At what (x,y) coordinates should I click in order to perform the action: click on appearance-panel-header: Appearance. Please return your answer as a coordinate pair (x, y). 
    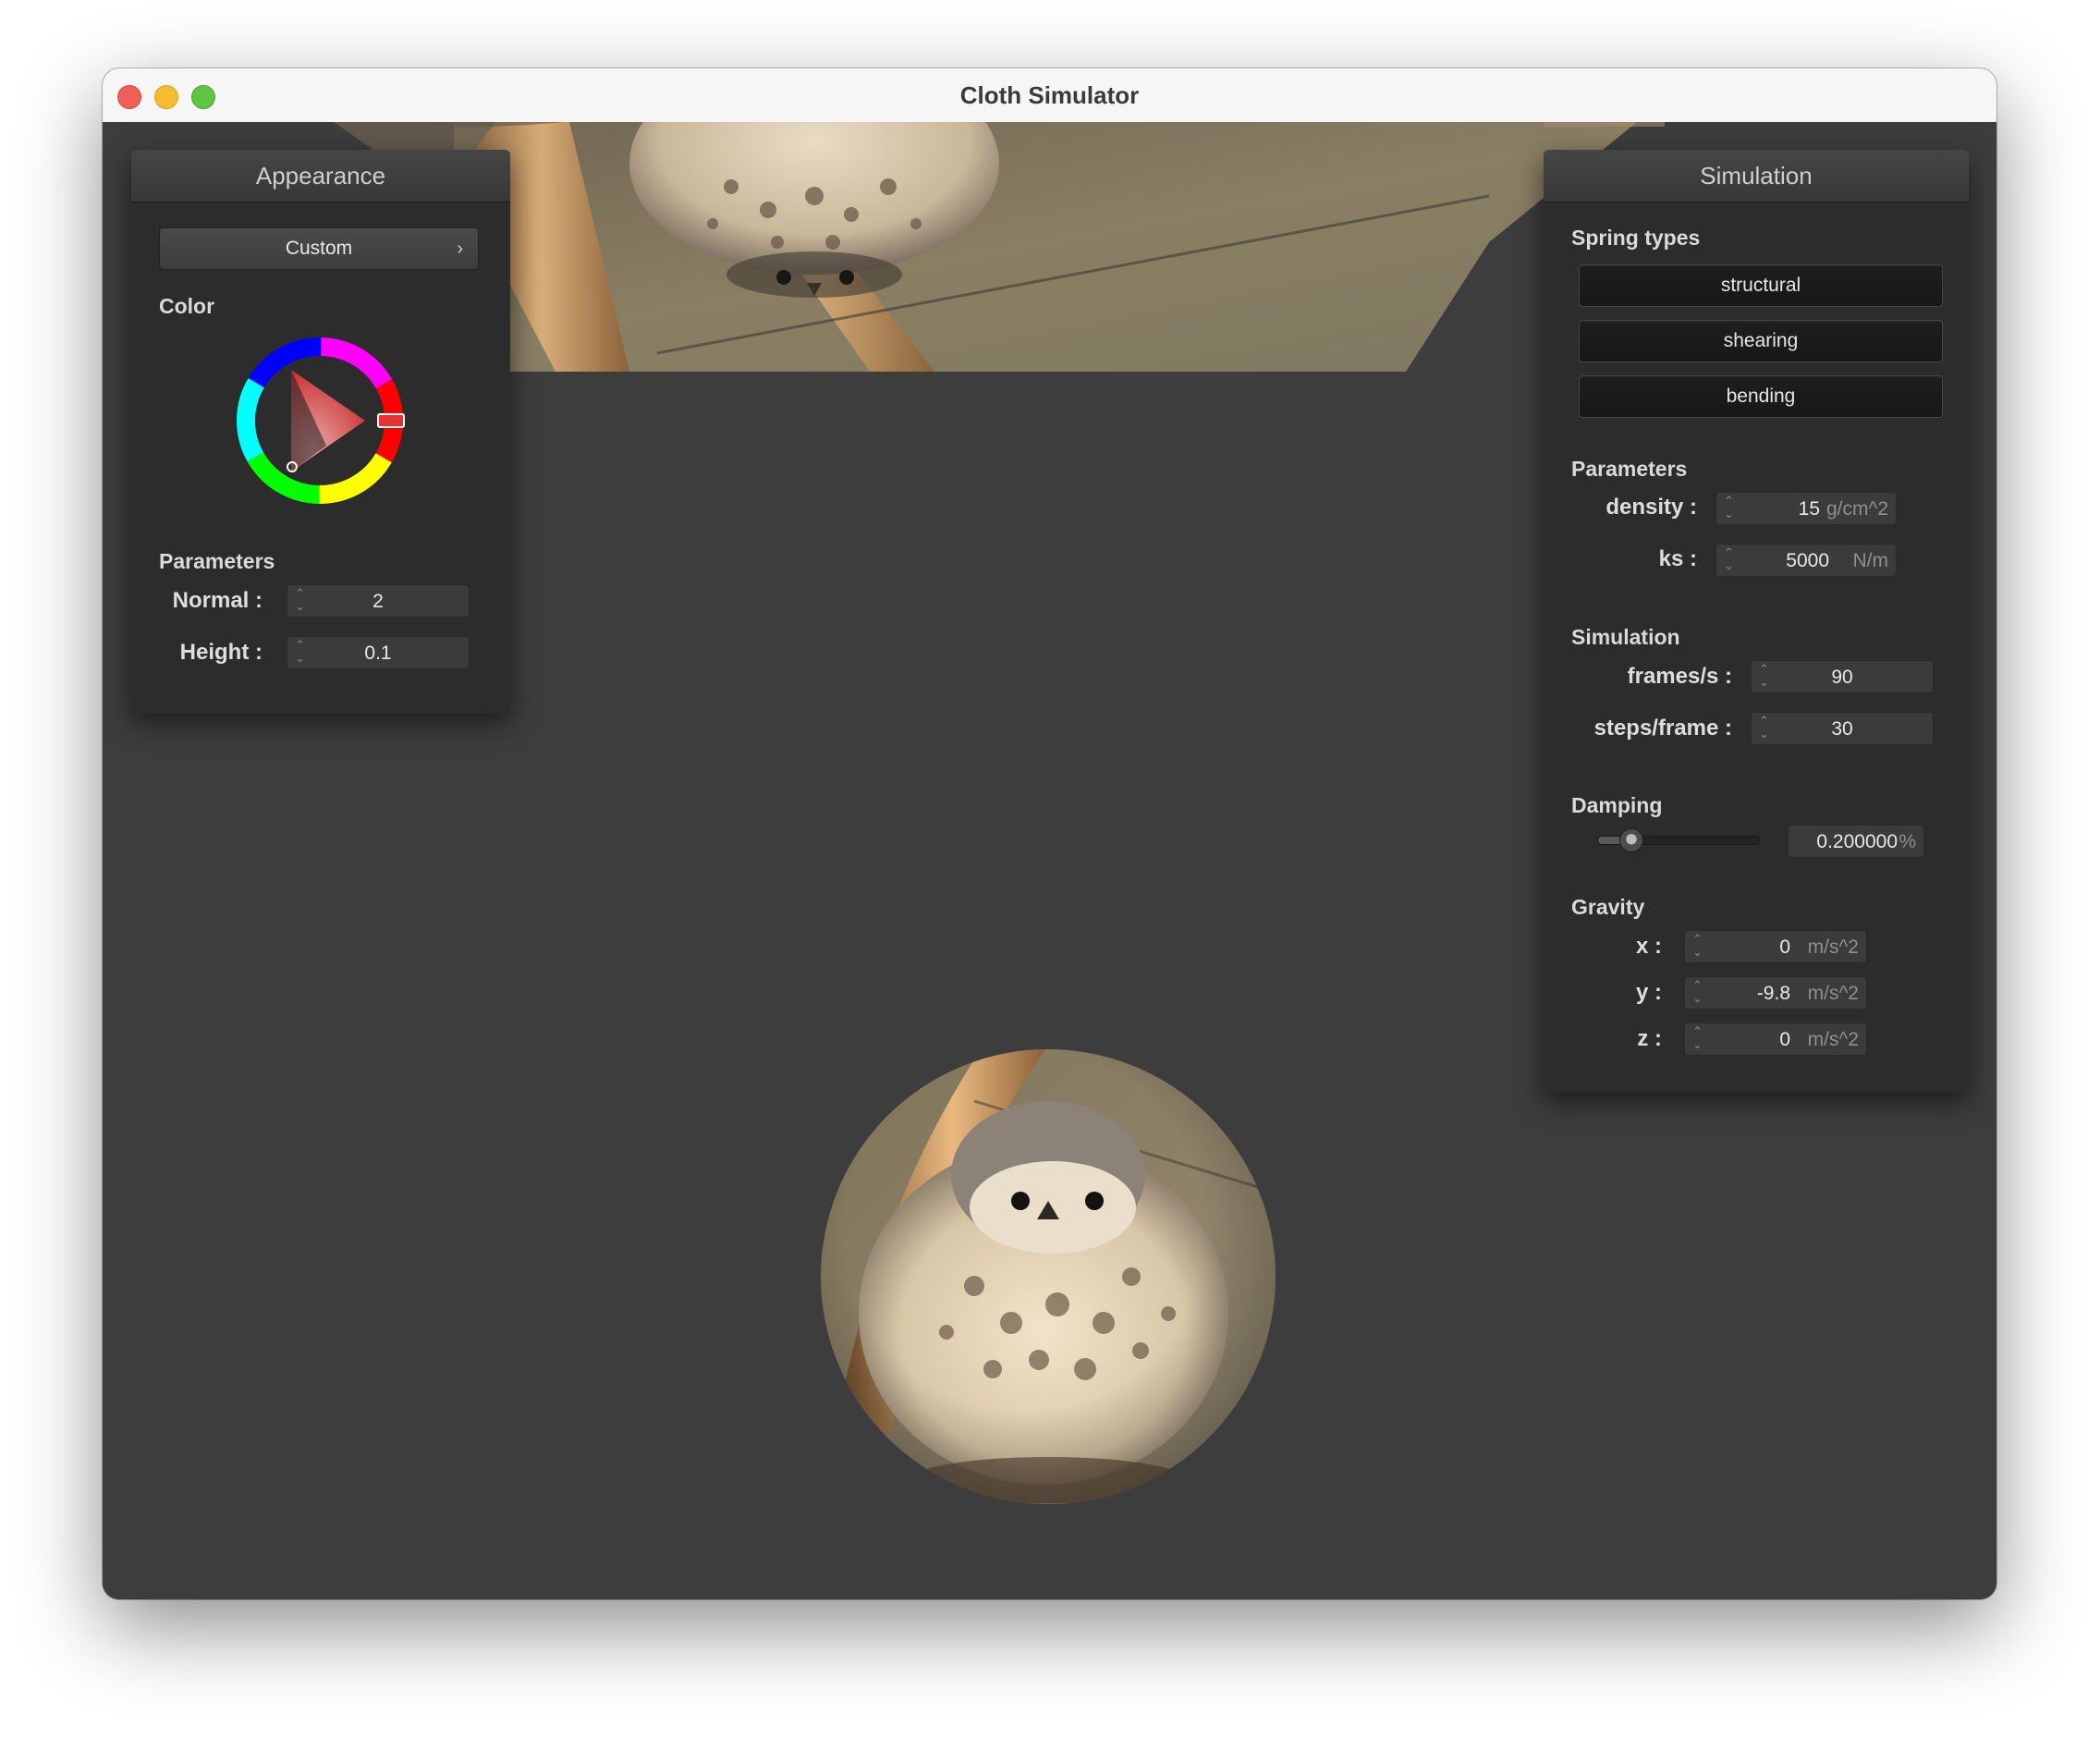
    Looking at the image, I should click on (321, 176).